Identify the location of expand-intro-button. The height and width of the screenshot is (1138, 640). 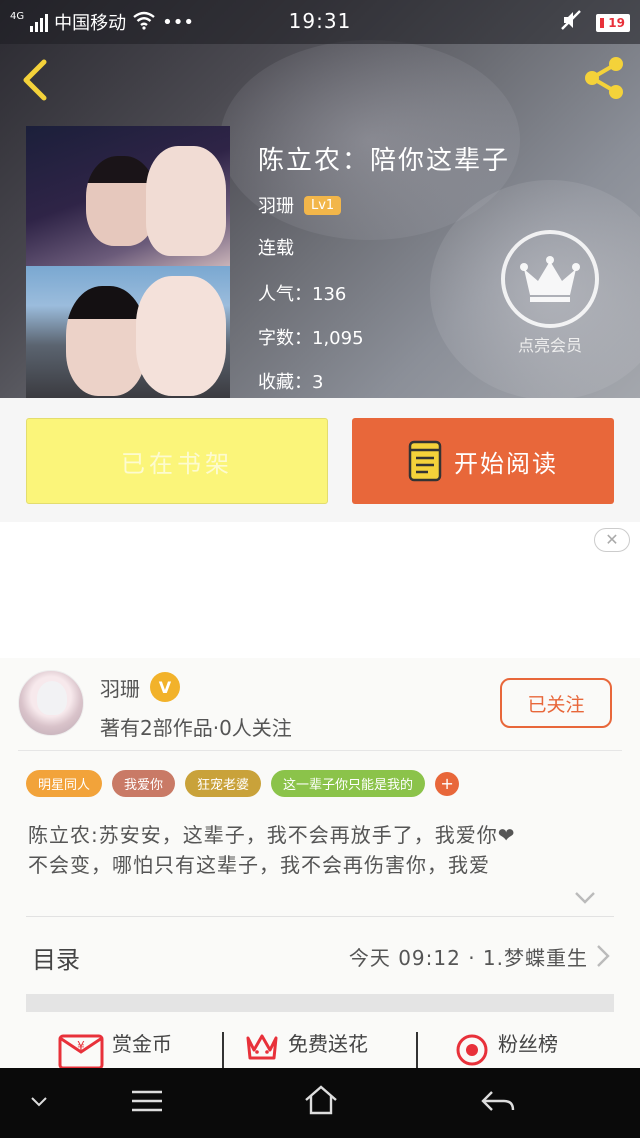
(585, 899).